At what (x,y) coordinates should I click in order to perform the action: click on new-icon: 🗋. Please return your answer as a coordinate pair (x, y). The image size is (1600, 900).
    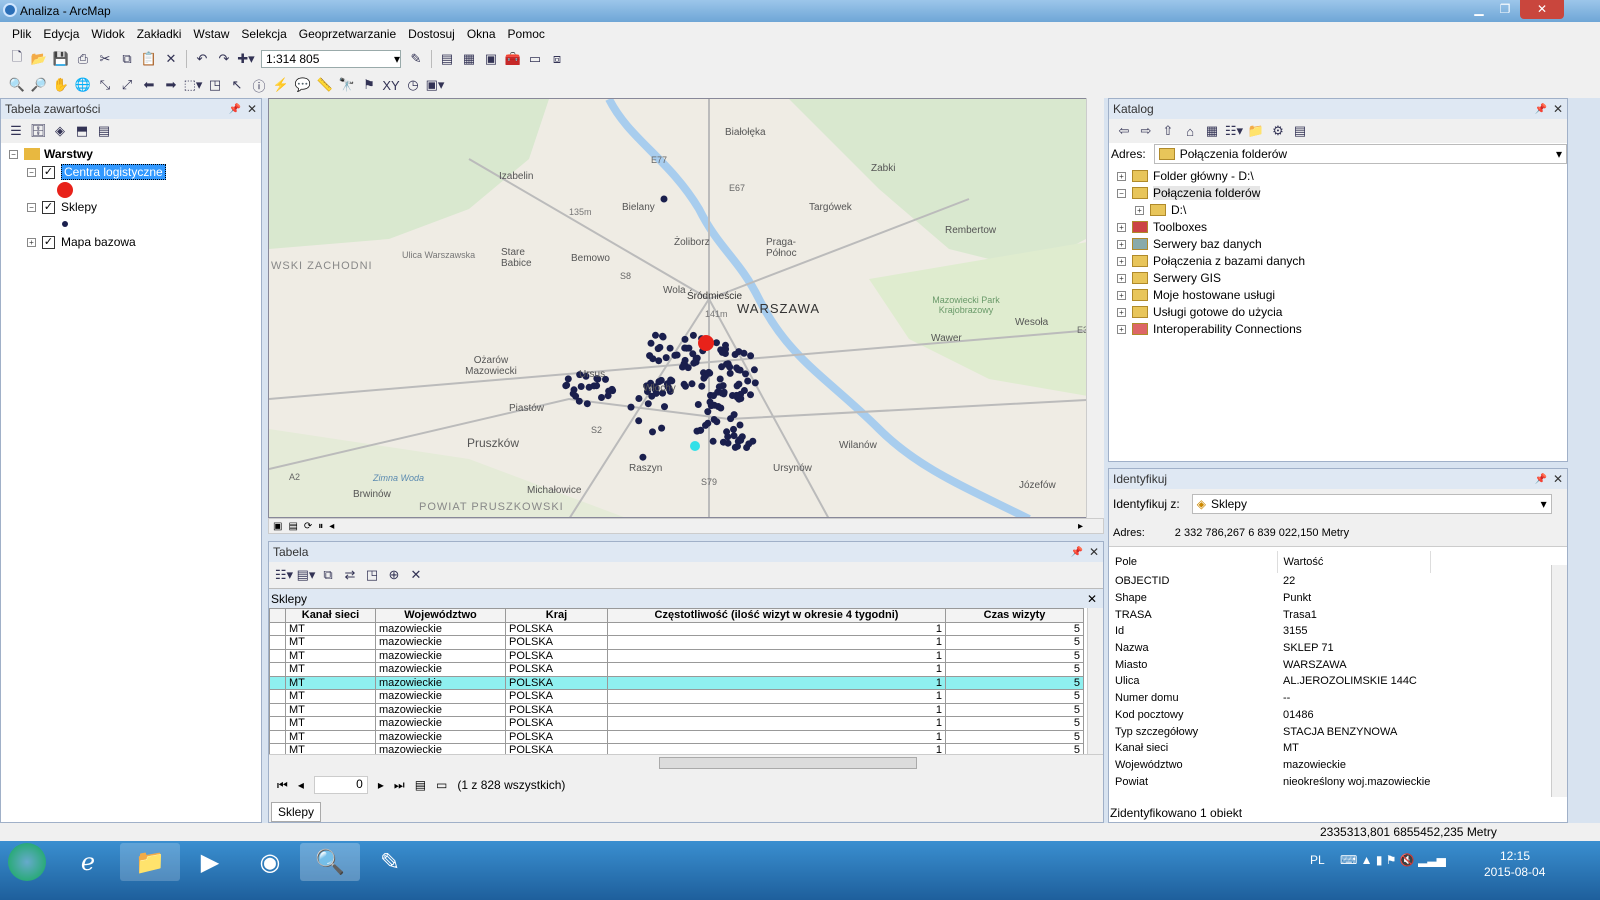
    Looking at the image, I should click on (17, 58).